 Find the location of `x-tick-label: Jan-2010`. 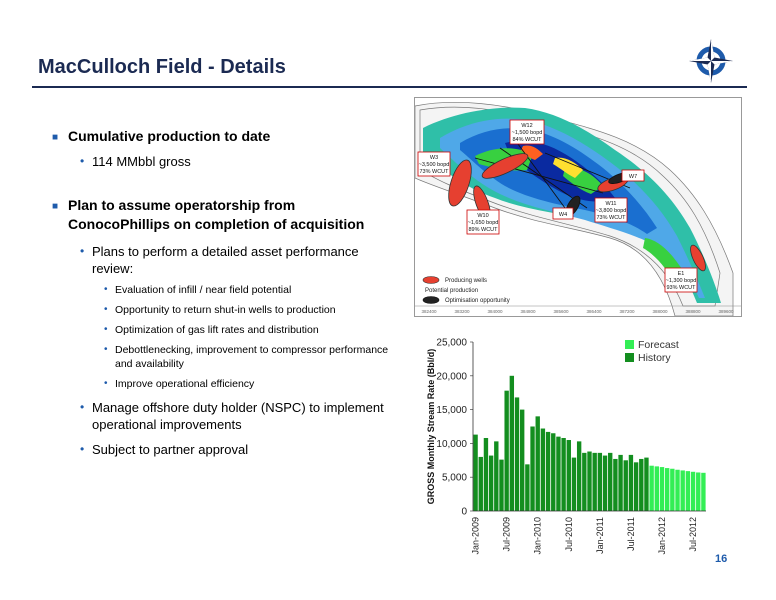

x-tick-label: Jan-2010 is located at coordinates (538, 536).